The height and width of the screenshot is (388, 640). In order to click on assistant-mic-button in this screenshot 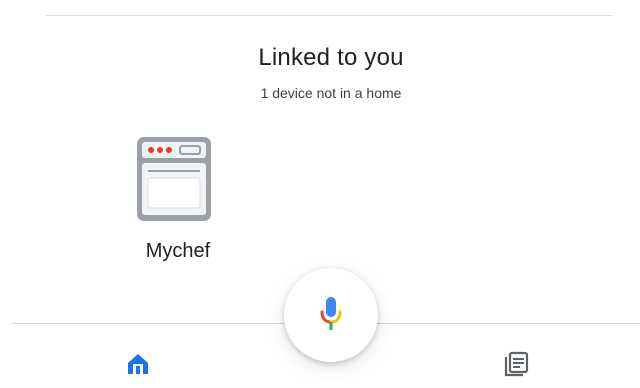, I will do `click(331, 315)`.